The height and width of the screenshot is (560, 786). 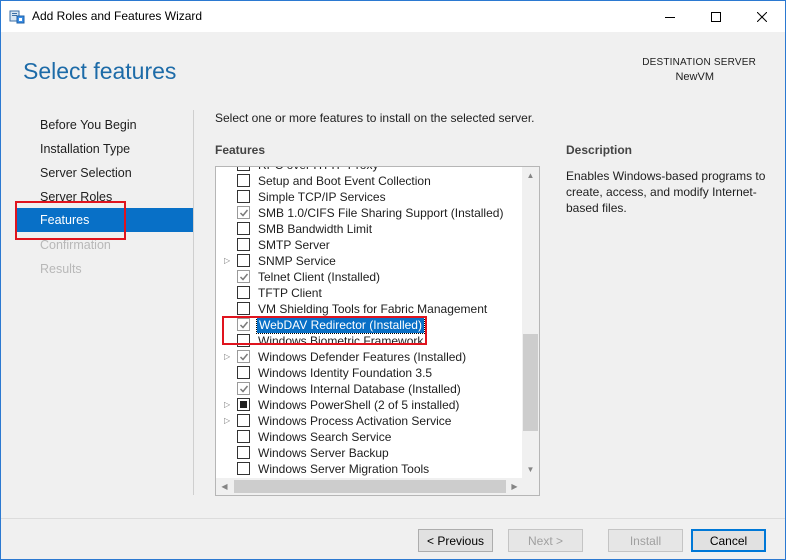 What do you see at coordinates (290, 293) in the screenshot?
I see `feature-label: TFTP Client` at bounding box center [290, 293].